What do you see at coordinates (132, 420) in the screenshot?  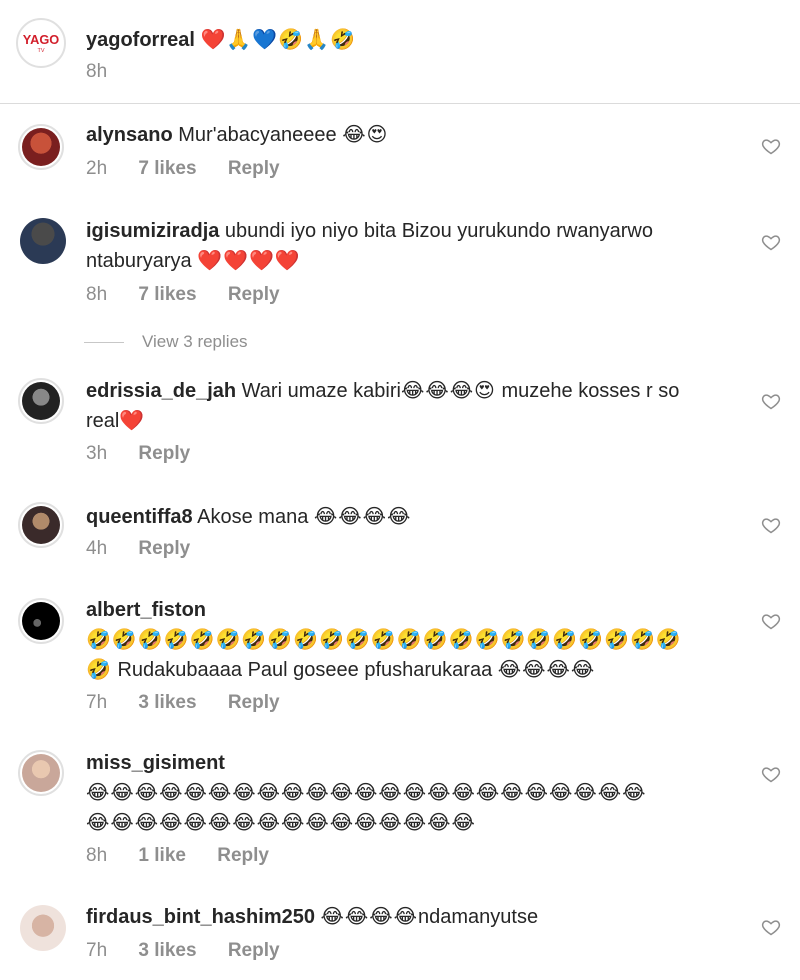 I see `comment-emoji-2: ❤️` at bounding box center [132, 420].